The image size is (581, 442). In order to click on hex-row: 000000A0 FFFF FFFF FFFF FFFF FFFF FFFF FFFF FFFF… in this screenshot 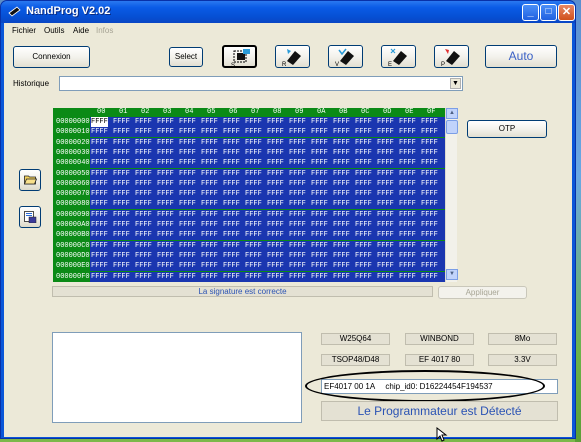, I will do `click(249, 225)`.